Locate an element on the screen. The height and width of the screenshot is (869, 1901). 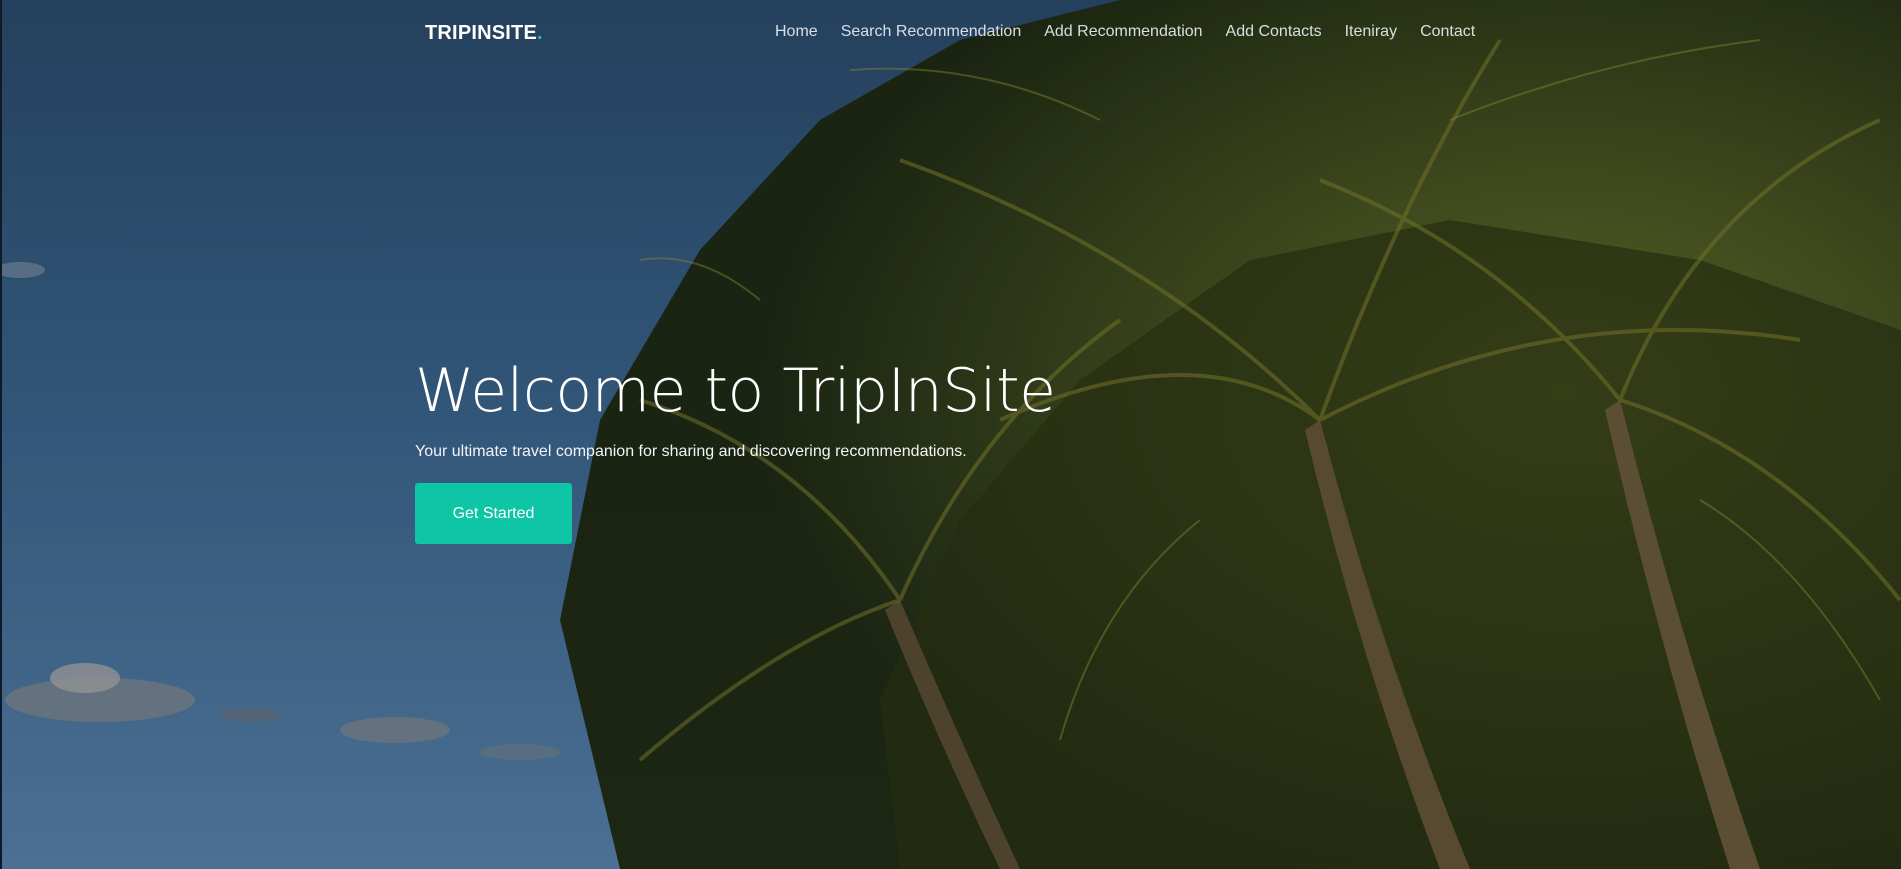
window-left-border is located at coordinates (1, 434).